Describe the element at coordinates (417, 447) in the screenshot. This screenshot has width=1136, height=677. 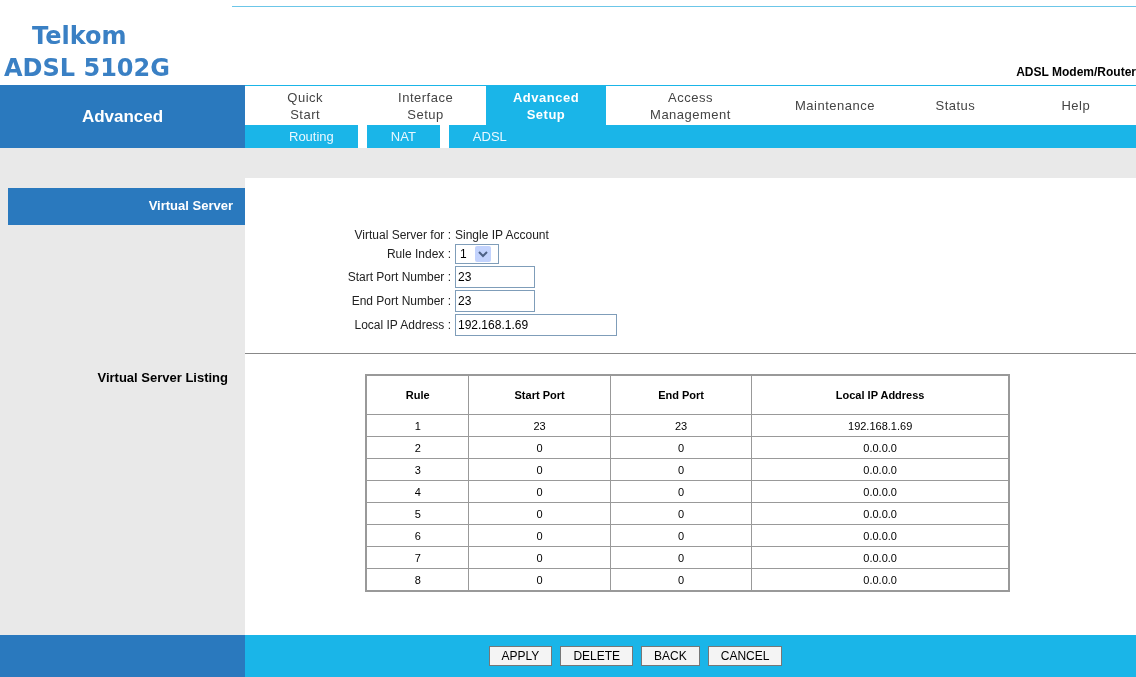
I see `table-cell: 2` at that location.